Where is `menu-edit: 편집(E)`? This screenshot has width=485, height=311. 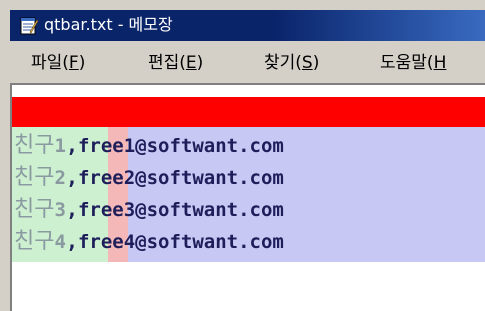 menu-edit: 편집(E) is located at coordinates (175, 63).